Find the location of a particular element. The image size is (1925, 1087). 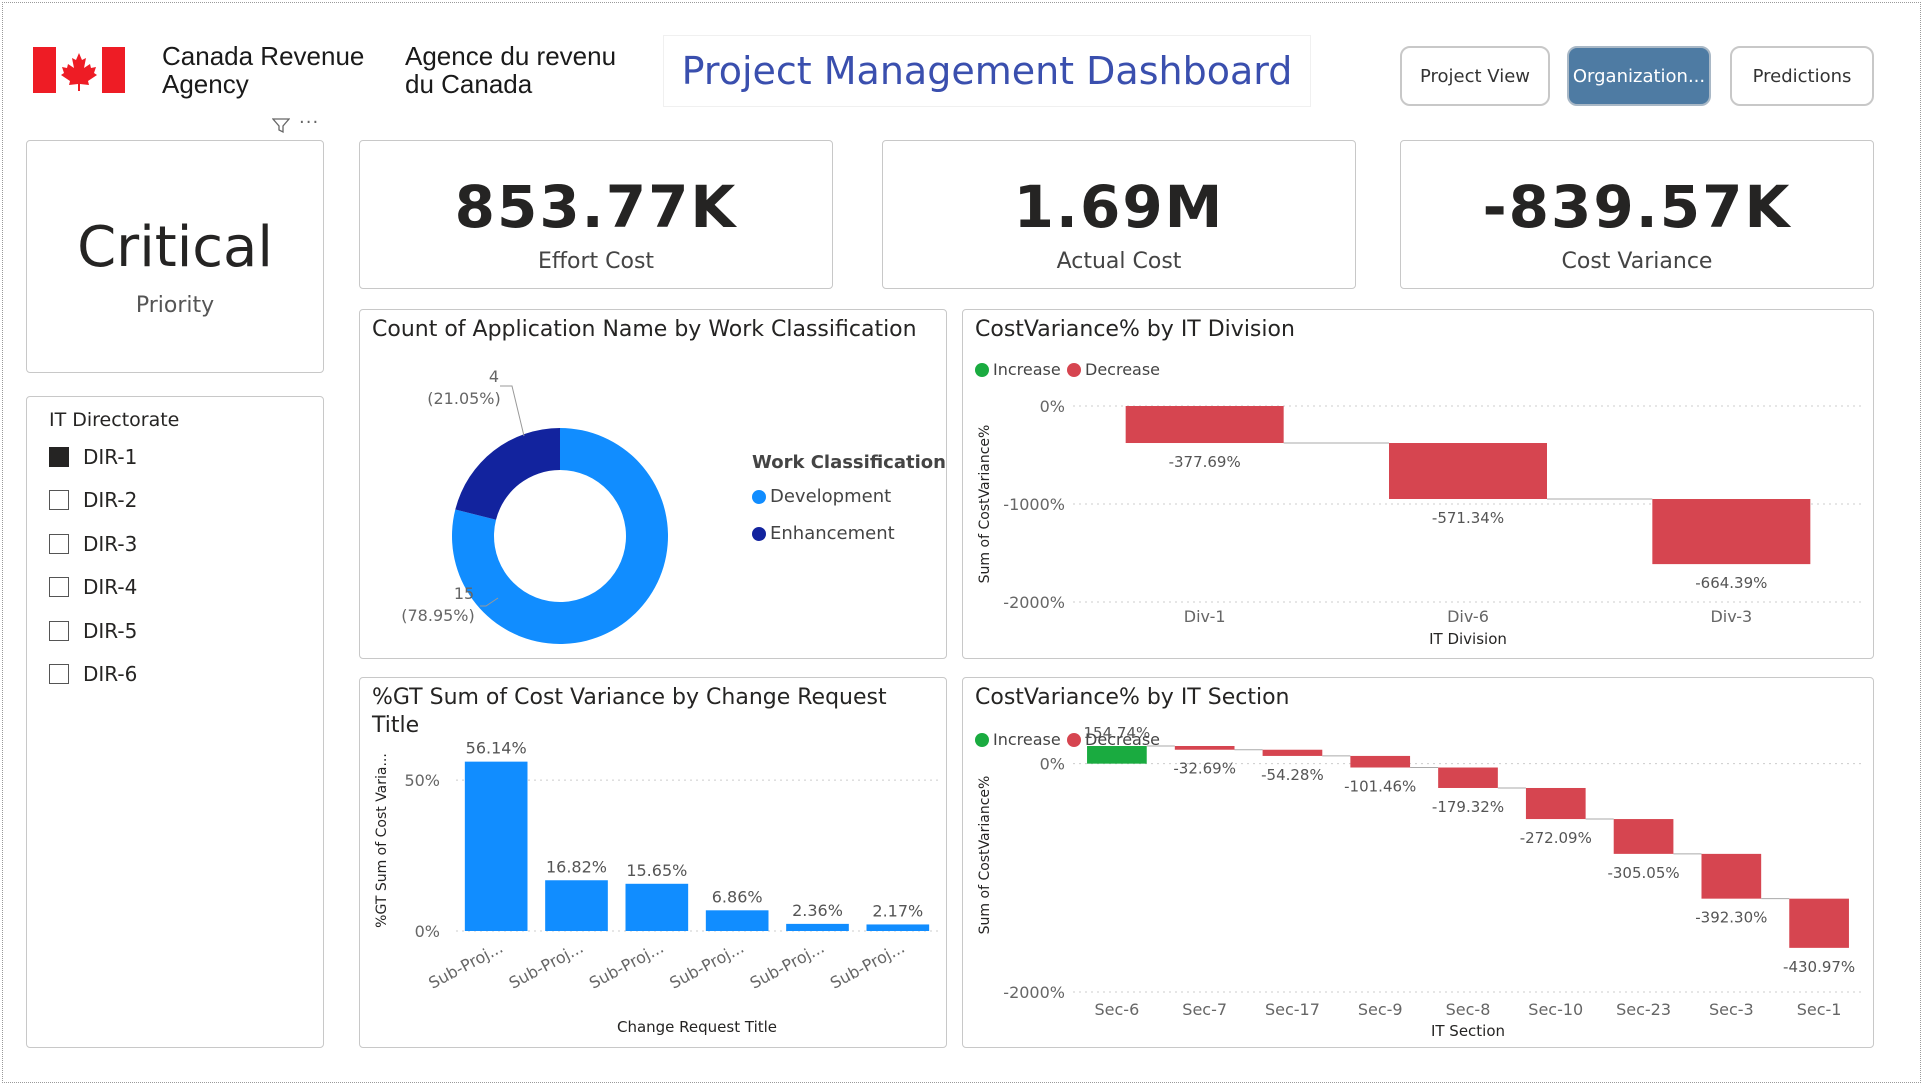

kpi-card-cost-variance: -839.57K Cost Variance is located at coordinates (1637, 214).